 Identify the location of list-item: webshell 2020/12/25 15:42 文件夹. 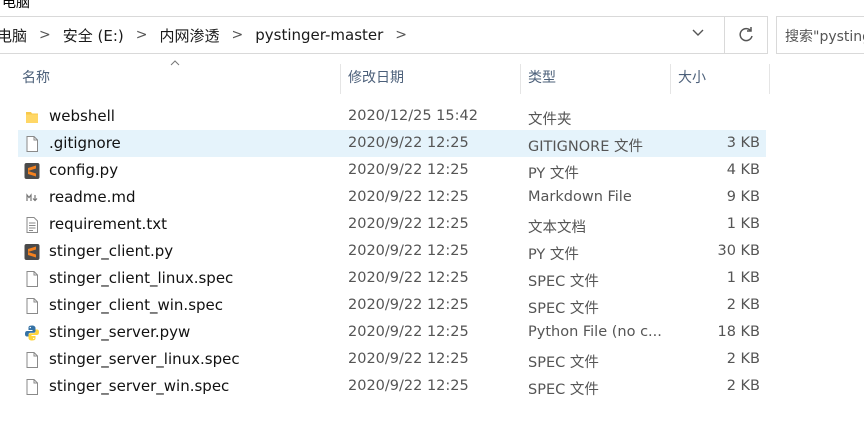
(392, 116).